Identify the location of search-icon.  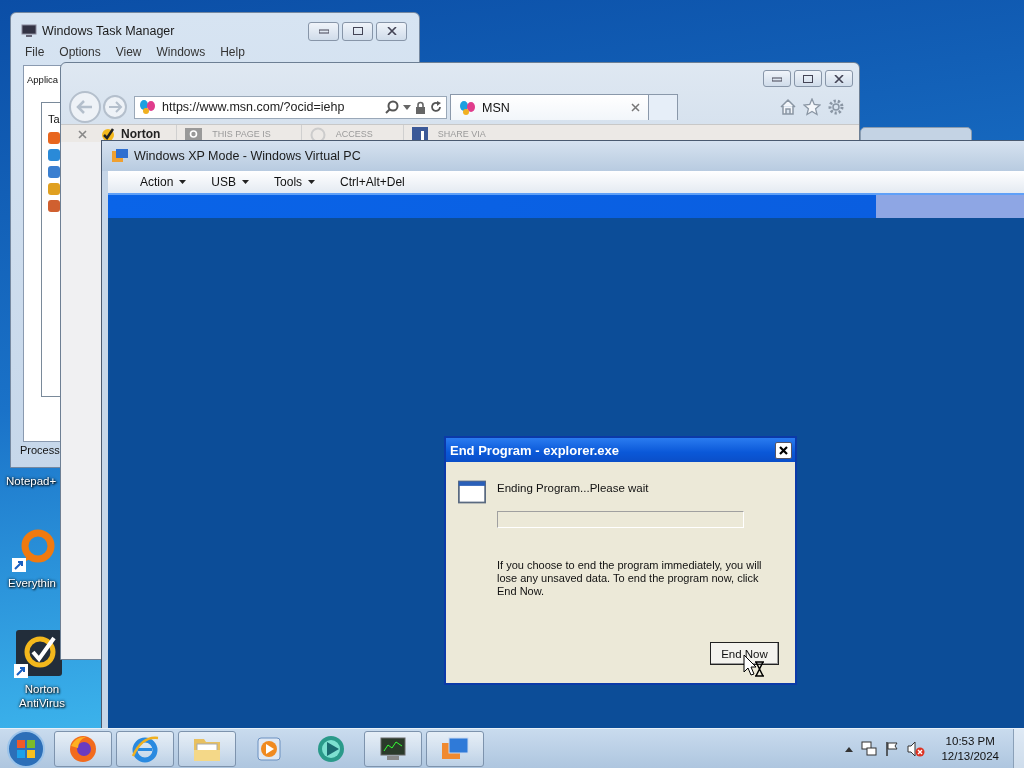
(392, 107).